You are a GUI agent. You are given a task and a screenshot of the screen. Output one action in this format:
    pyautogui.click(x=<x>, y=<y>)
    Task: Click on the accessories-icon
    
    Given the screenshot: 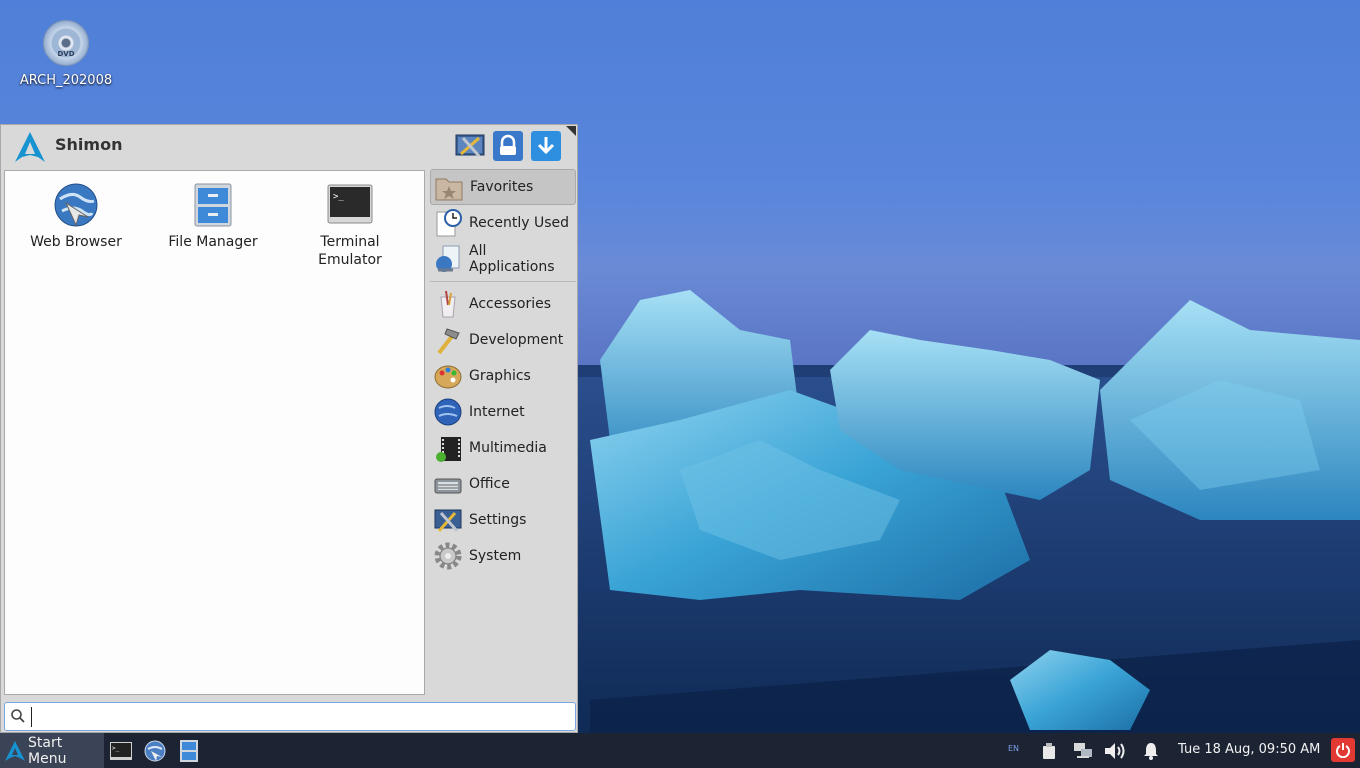 What is the action you would take?
    pyautogui.click(x=448, y=304)
    